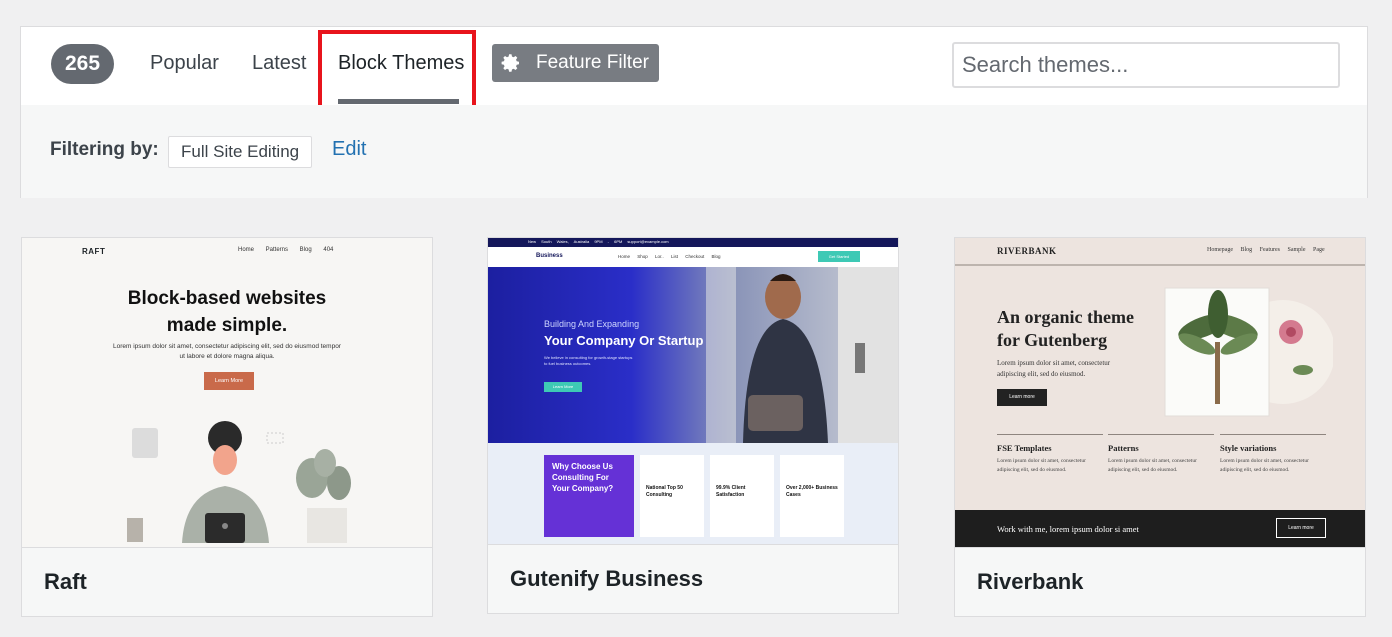 Image resolution: width=1392 pixels, height=637 pixels. Describe the element at coordinates (184, 63) in the screenshot. I see `tab-popular: Popular` at that location.